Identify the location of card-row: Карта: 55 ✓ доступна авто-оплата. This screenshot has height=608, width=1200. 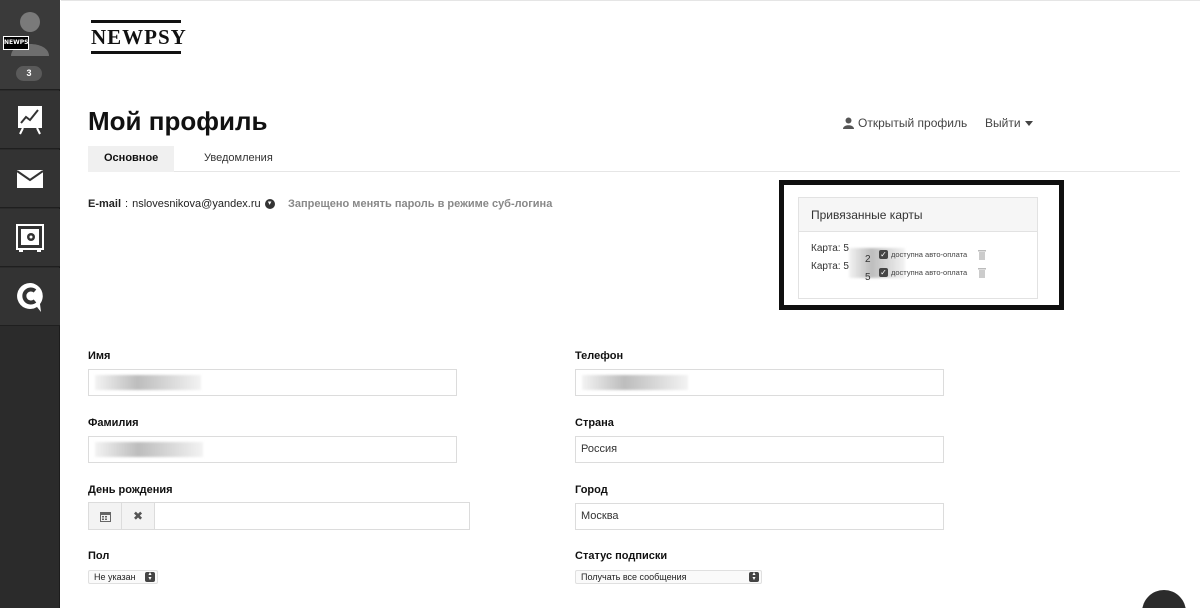
(899, 272).